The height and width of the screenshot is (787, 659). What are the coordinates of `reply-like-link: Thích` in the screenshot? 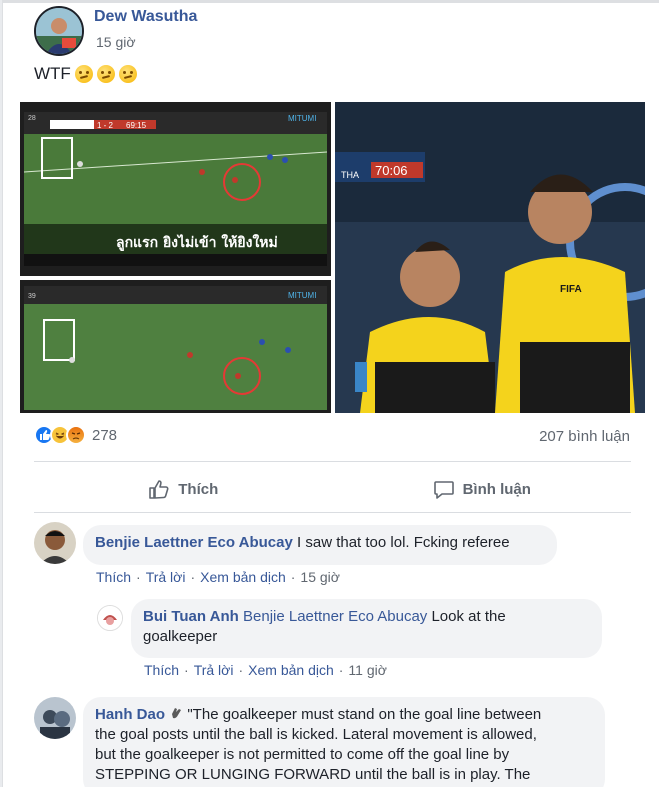 It's located at (161, 670).